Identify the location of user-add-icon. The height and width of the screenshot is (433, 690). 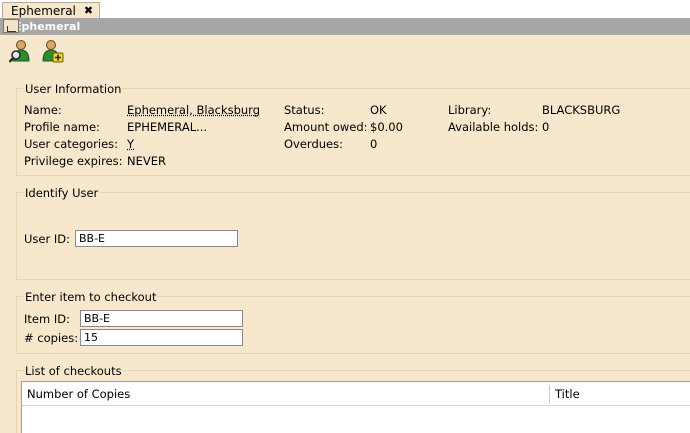
(53, 51).